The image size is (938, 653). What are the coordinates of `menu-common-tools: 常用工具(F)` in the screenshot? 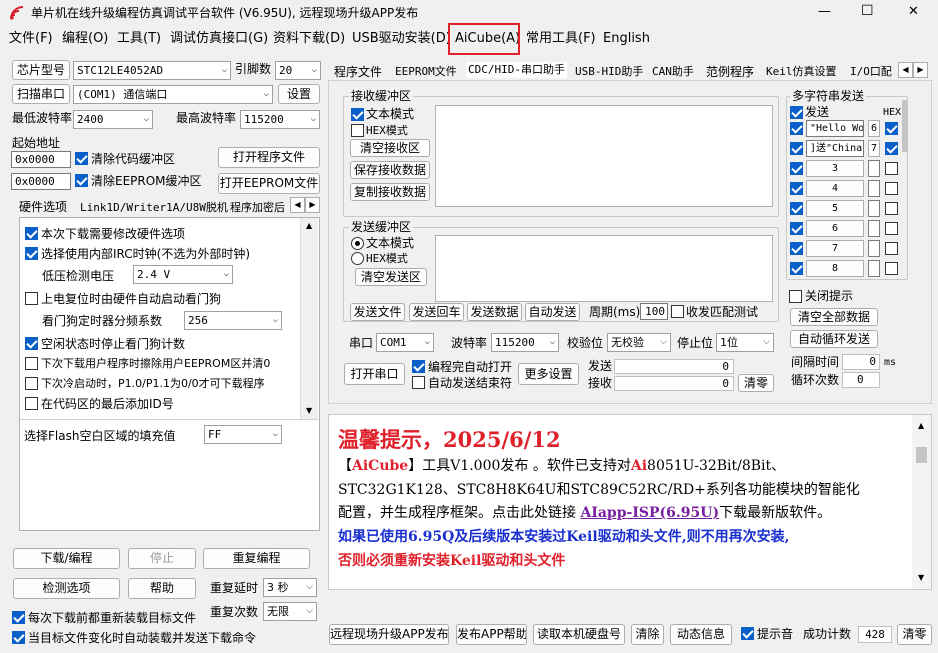 It's located at (561, 39).